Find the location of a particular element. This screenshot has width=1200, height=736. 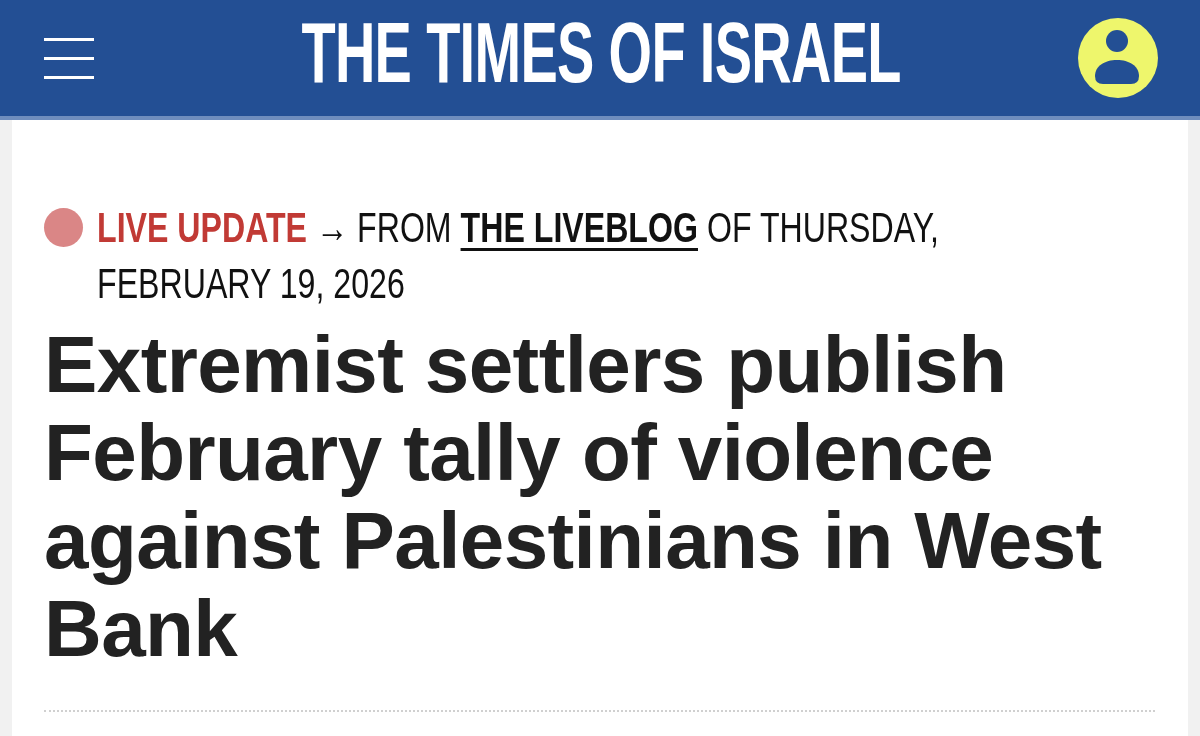

live-update-dateline: LIVE UPDATE → FROM THE LIVEBLOG OF THURSDAY, FEBRUARY 19, 2026 is located at coordinates (518, 256).